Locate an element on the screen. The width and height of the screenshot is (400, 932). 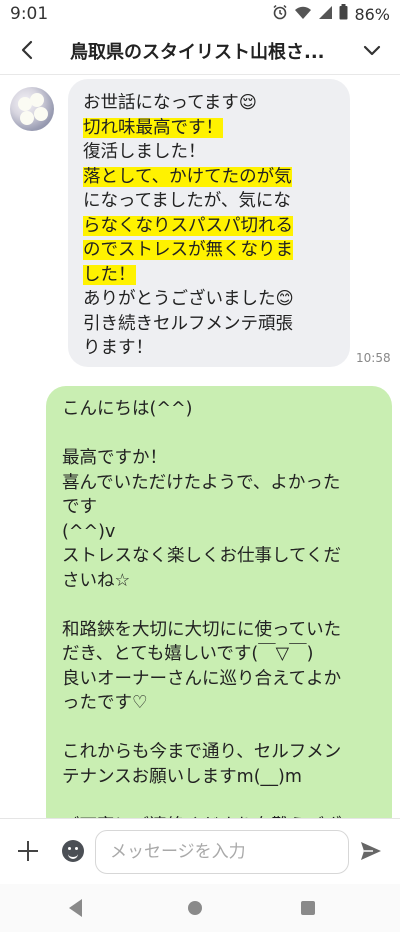
highlighted-text: 落として、かけてたのが気 is located at coordinates (187, 176).